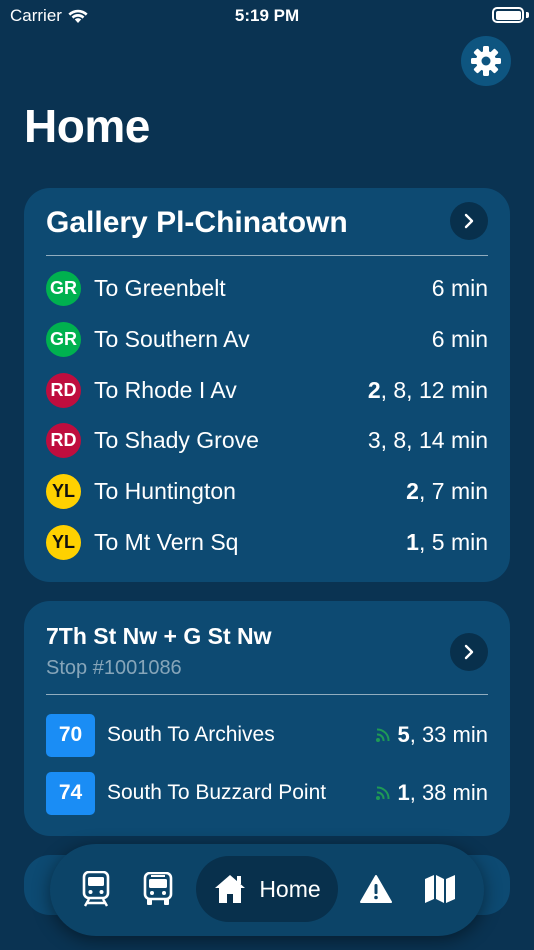 The image size is (534, 950). Describe the element at coordinates (412, 541) in the screenshot. I see `arrival-first: 1` at that location.